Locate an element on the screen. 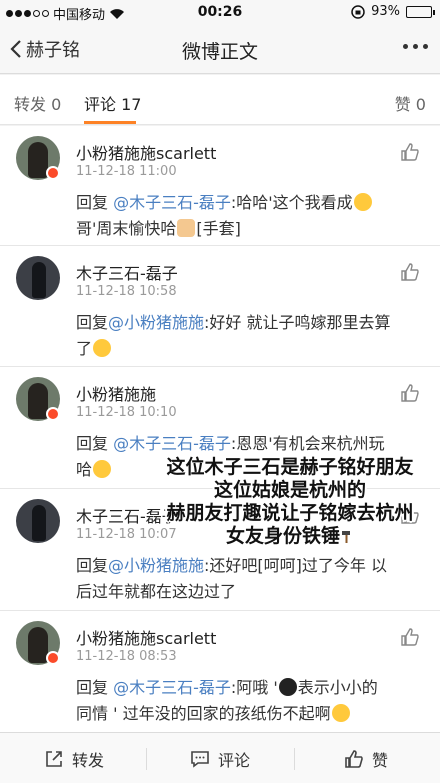  more-button is located at coordinates (415, 46).